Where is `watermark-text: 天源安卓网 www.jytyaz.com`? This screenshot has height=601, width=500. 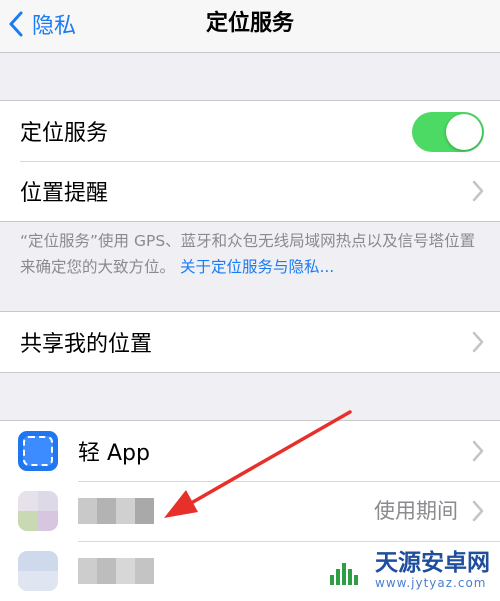
watermark-text: 天源安卓网 www.jytyaz.com is located at coordinates (432, 570).